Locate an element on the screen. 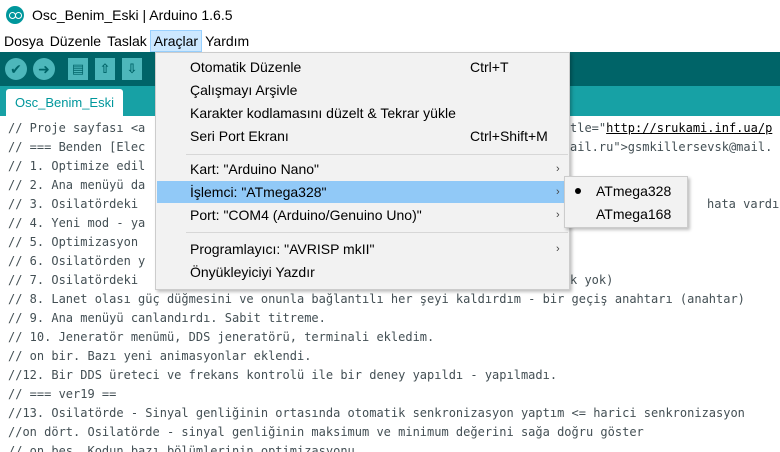 The image size is (780, 452). new-icon: ▤ is located at coordinates (78, 68).